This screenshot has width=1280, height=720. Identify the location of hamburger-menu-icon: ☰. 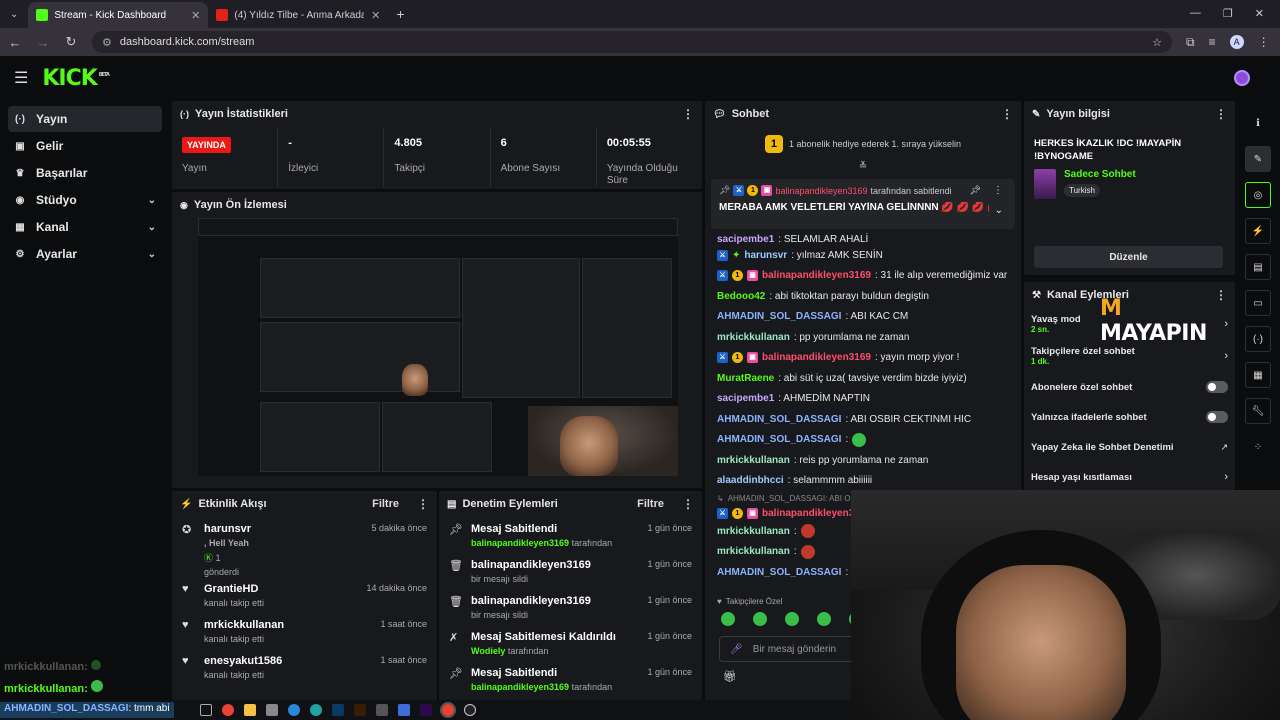
(21, 78).